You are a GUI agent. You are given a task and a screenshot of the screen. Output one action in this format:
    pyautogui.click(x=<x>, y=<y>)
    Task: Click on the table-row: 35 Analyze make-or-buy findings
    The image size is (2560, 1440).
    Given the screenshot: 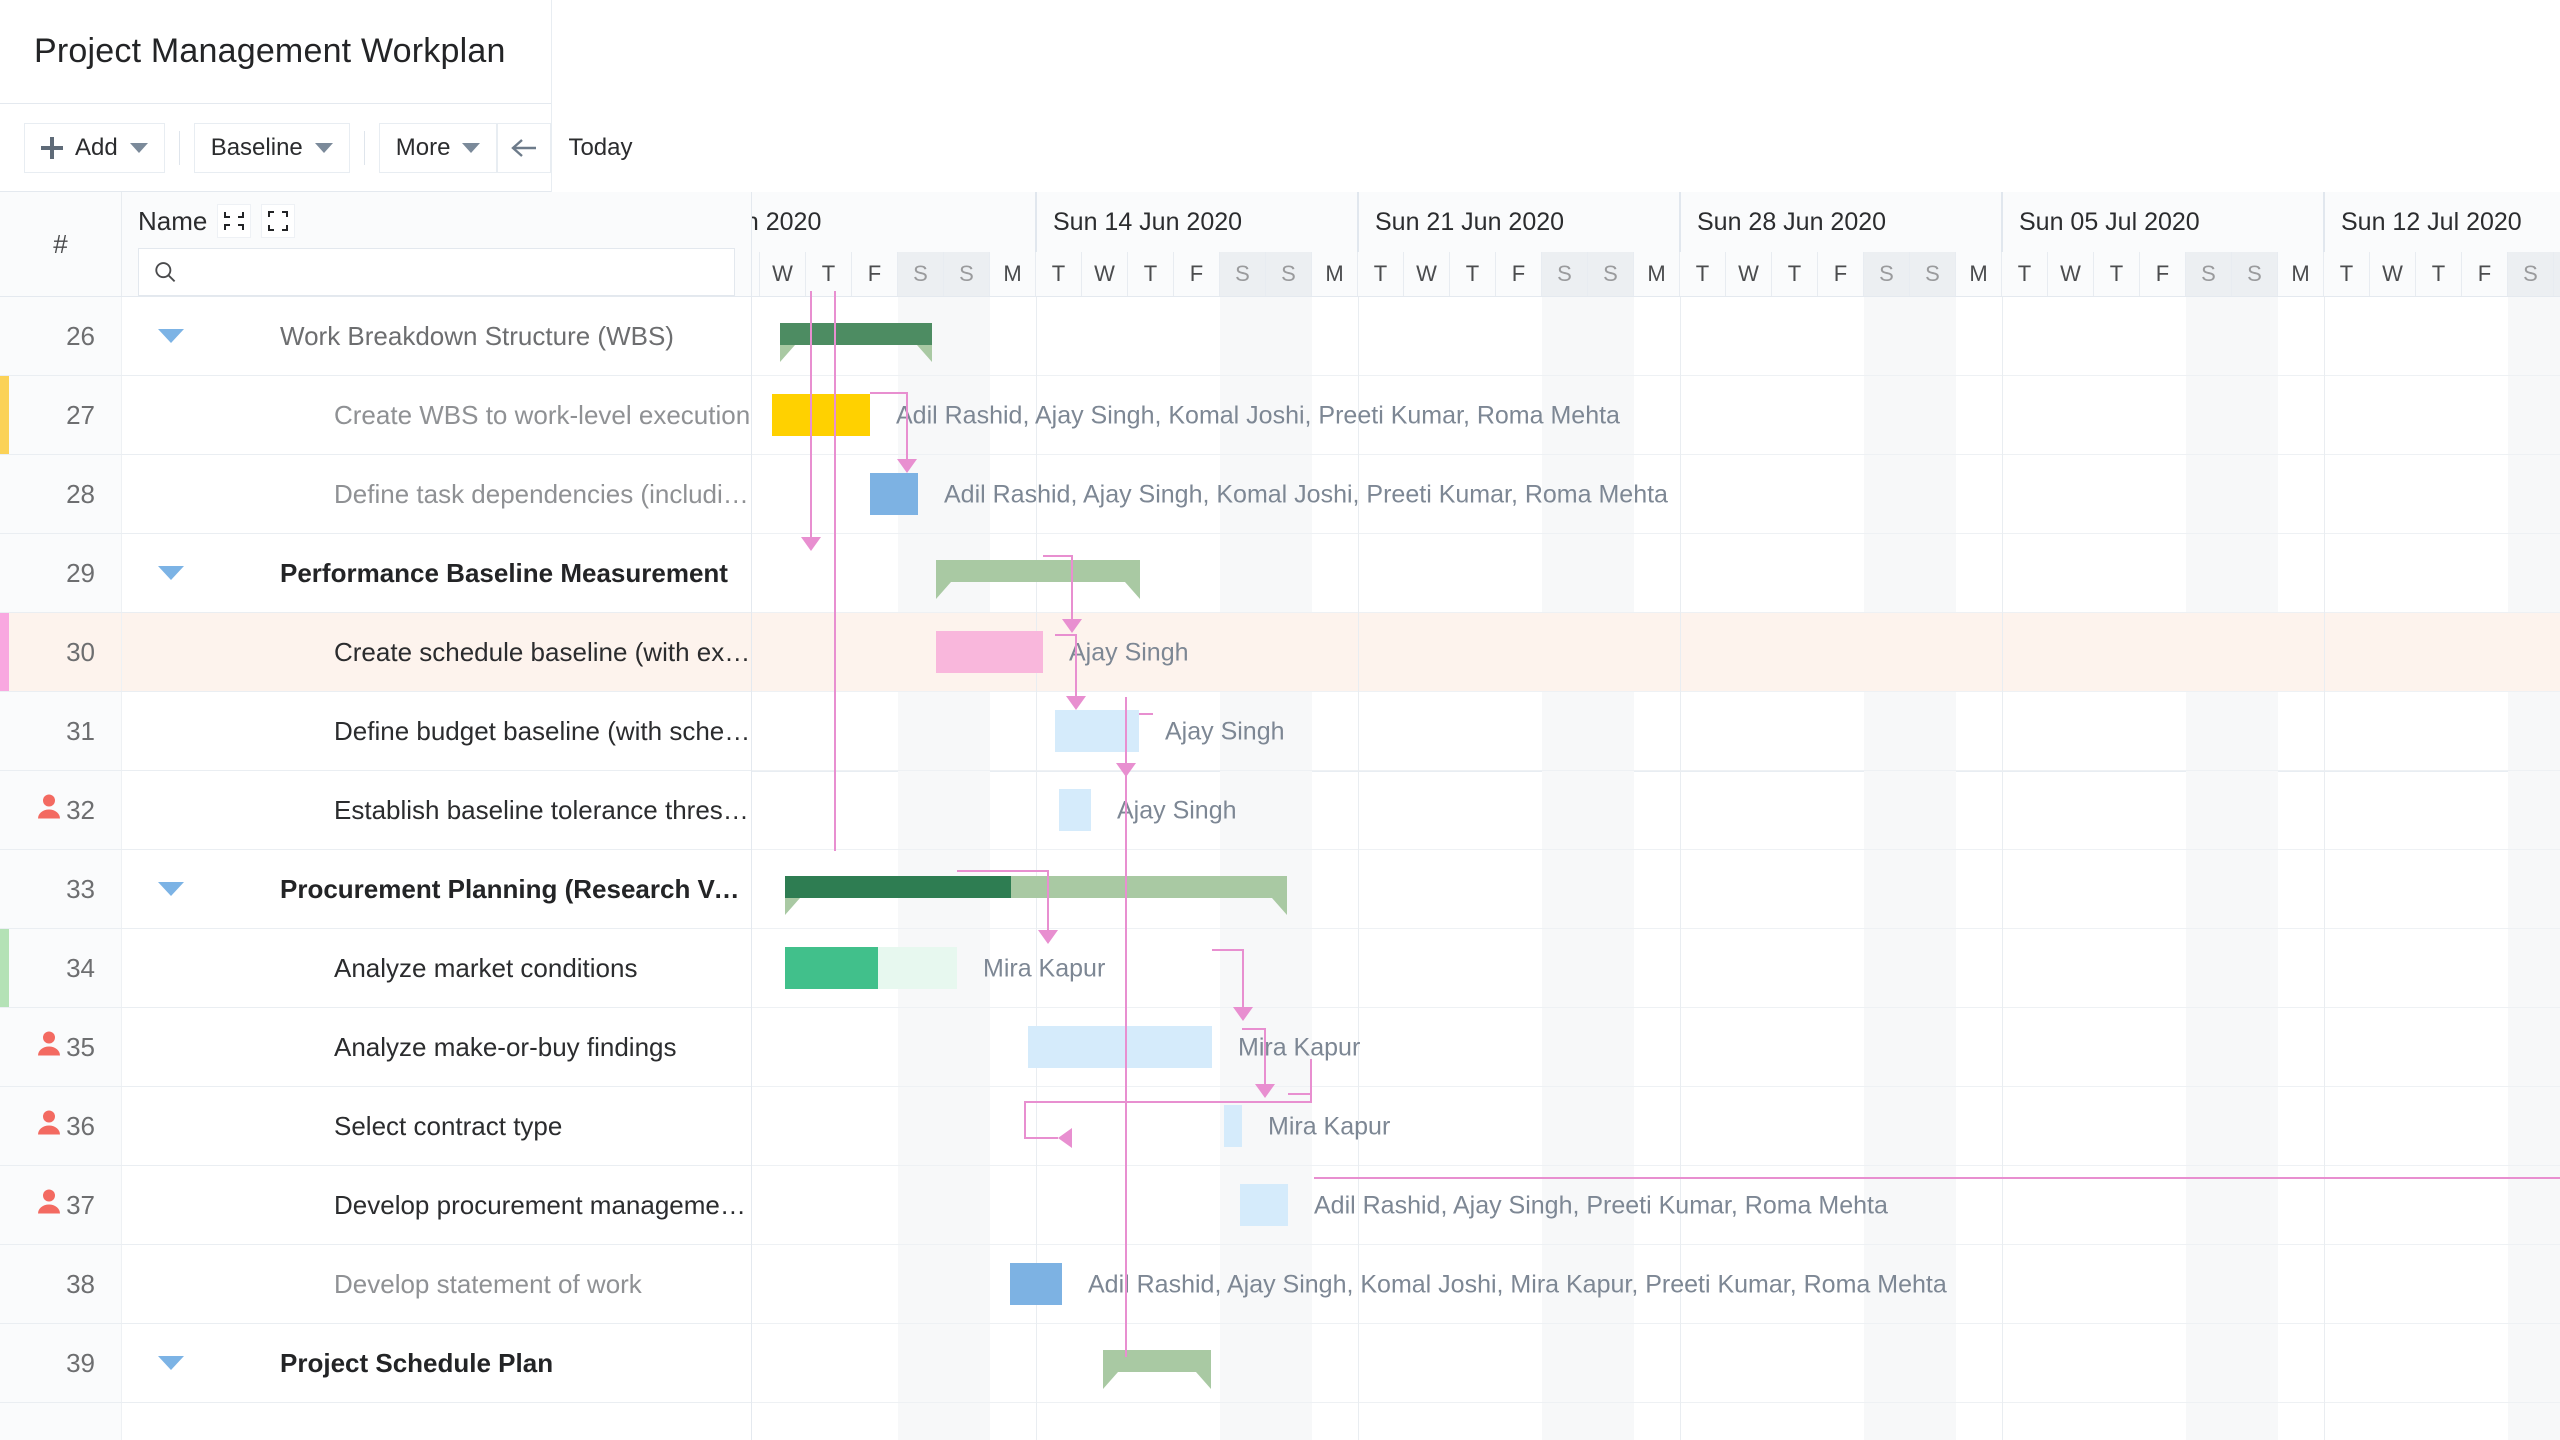 What is the action you would take?
    pyautogui.click(x=375, y=1047)
    